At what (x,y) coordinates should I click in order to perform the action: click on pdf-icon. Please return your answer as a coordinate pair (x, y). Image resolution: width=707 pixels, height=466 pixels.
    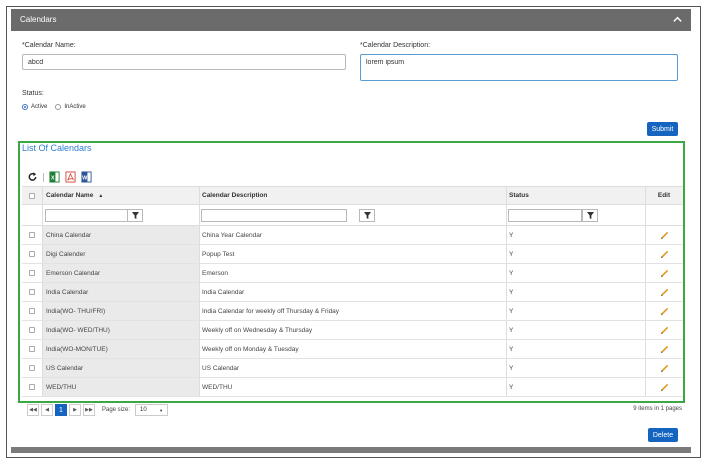
    Looking at the image, I should click on (70, 177).